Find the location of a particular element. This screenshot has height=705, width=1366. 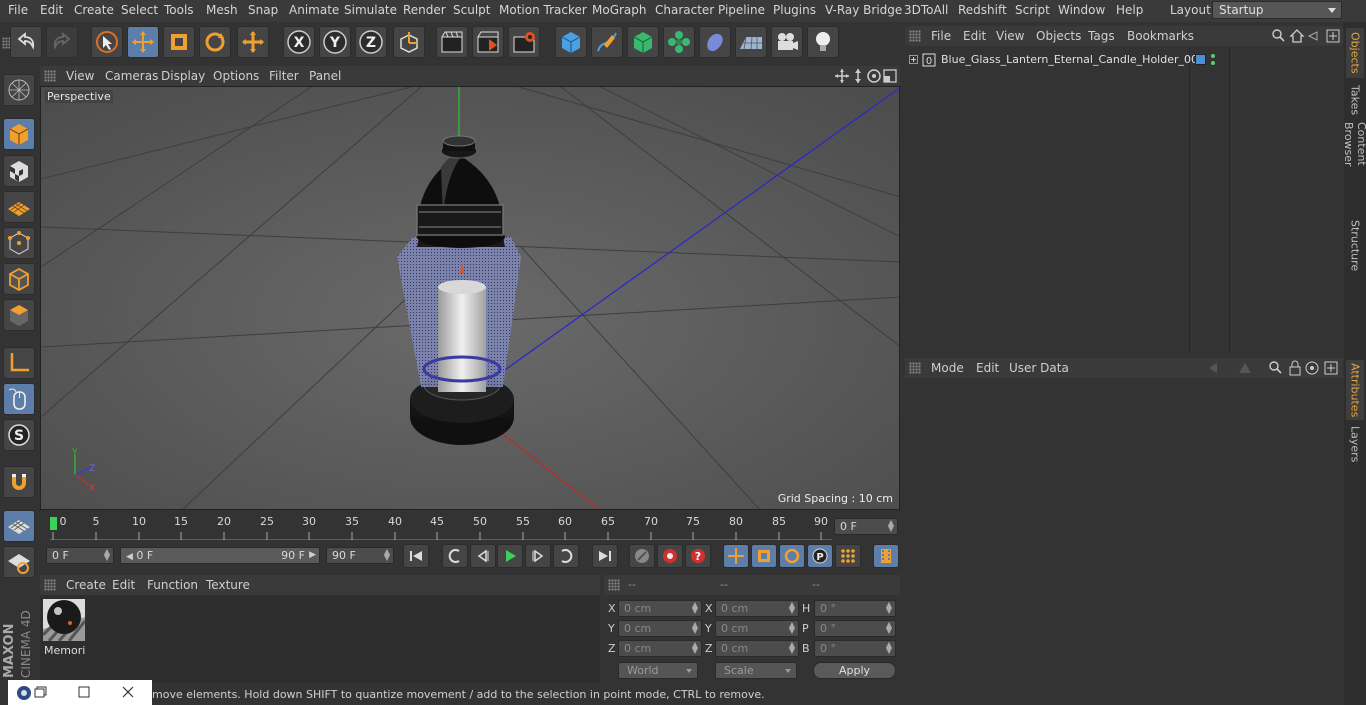

menu-edit: Edit is located at coordinates (51, 10).